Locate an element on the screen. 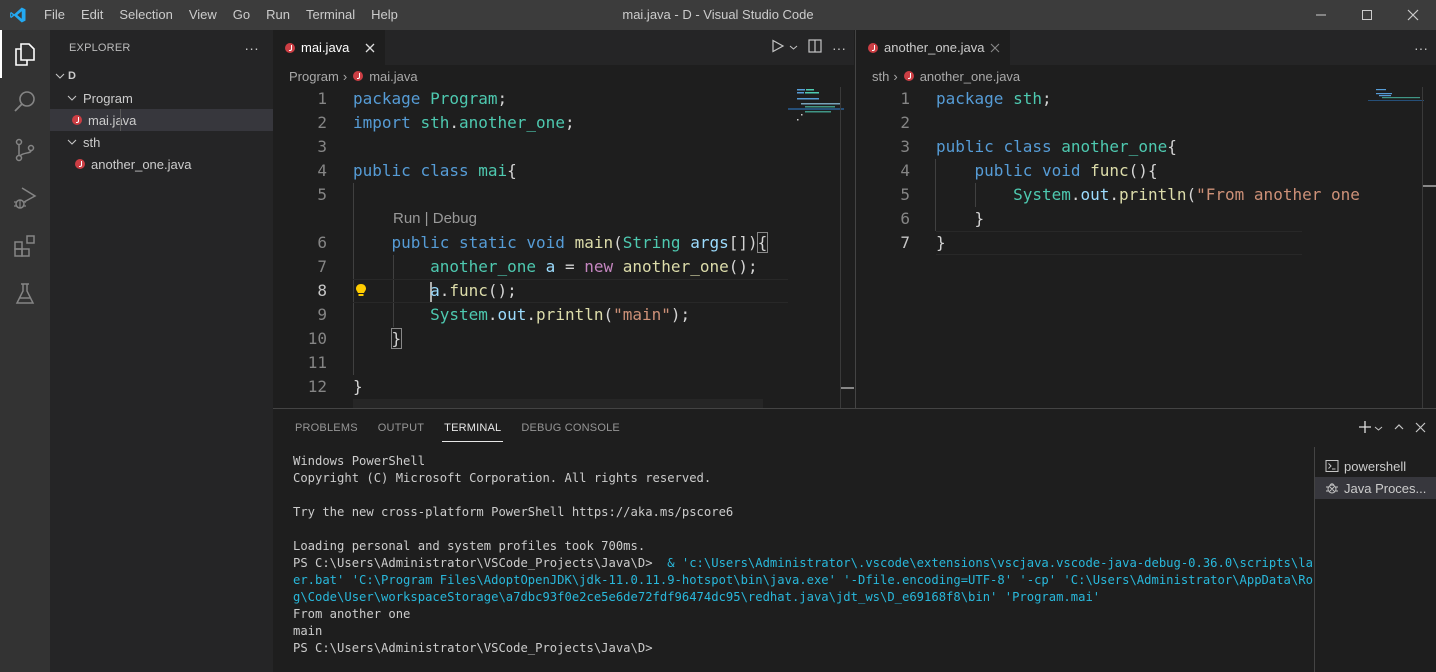  tree-root-d: D is located at coordinates (161, 76).